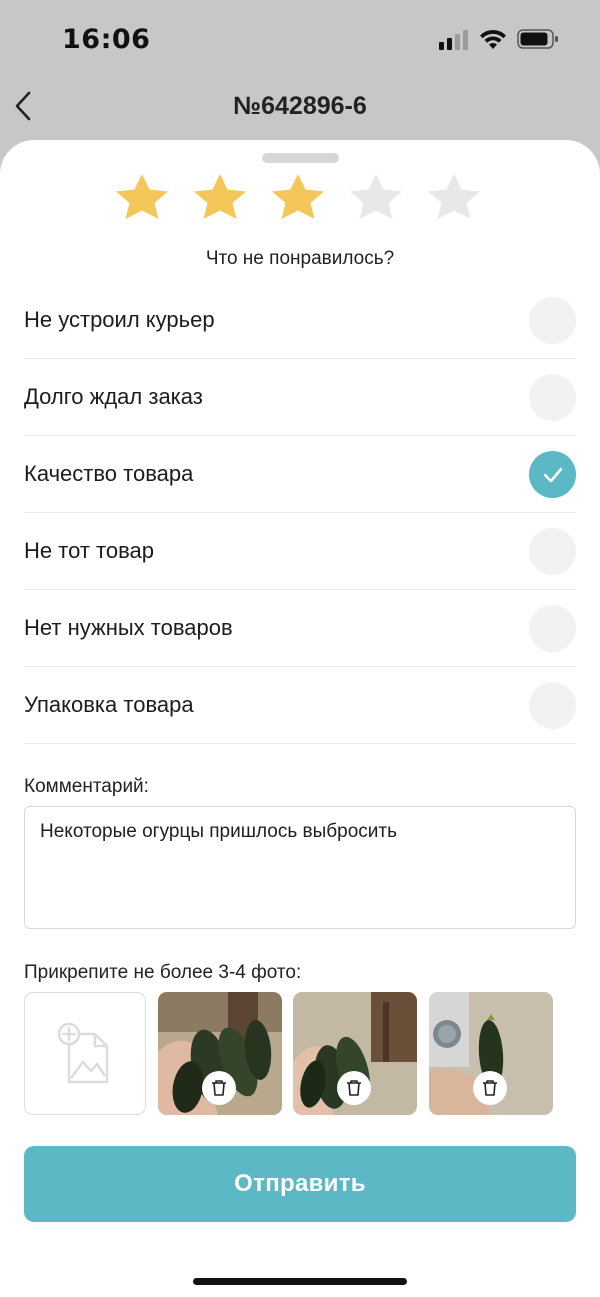  What do you see at coordinates (300, 867) in the screenshot?
I see `comment-input: Некоторые огурцы пришлось выбросить` at bounding box center [300, 867].